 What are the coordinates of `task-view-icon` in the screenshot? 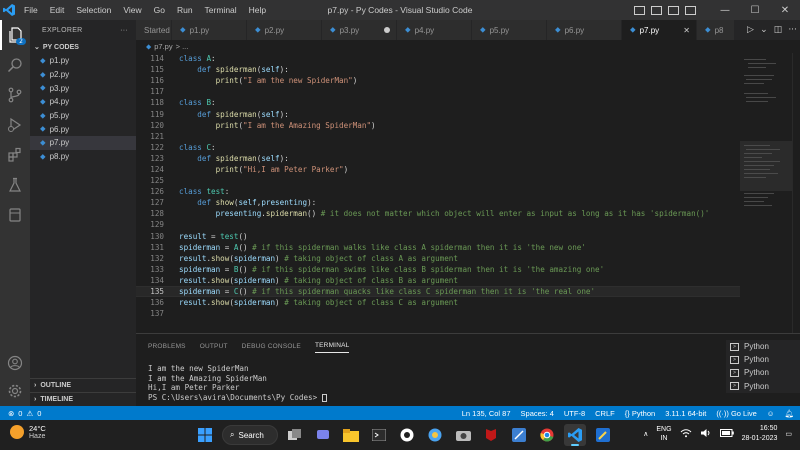 It's located at (295, 435).